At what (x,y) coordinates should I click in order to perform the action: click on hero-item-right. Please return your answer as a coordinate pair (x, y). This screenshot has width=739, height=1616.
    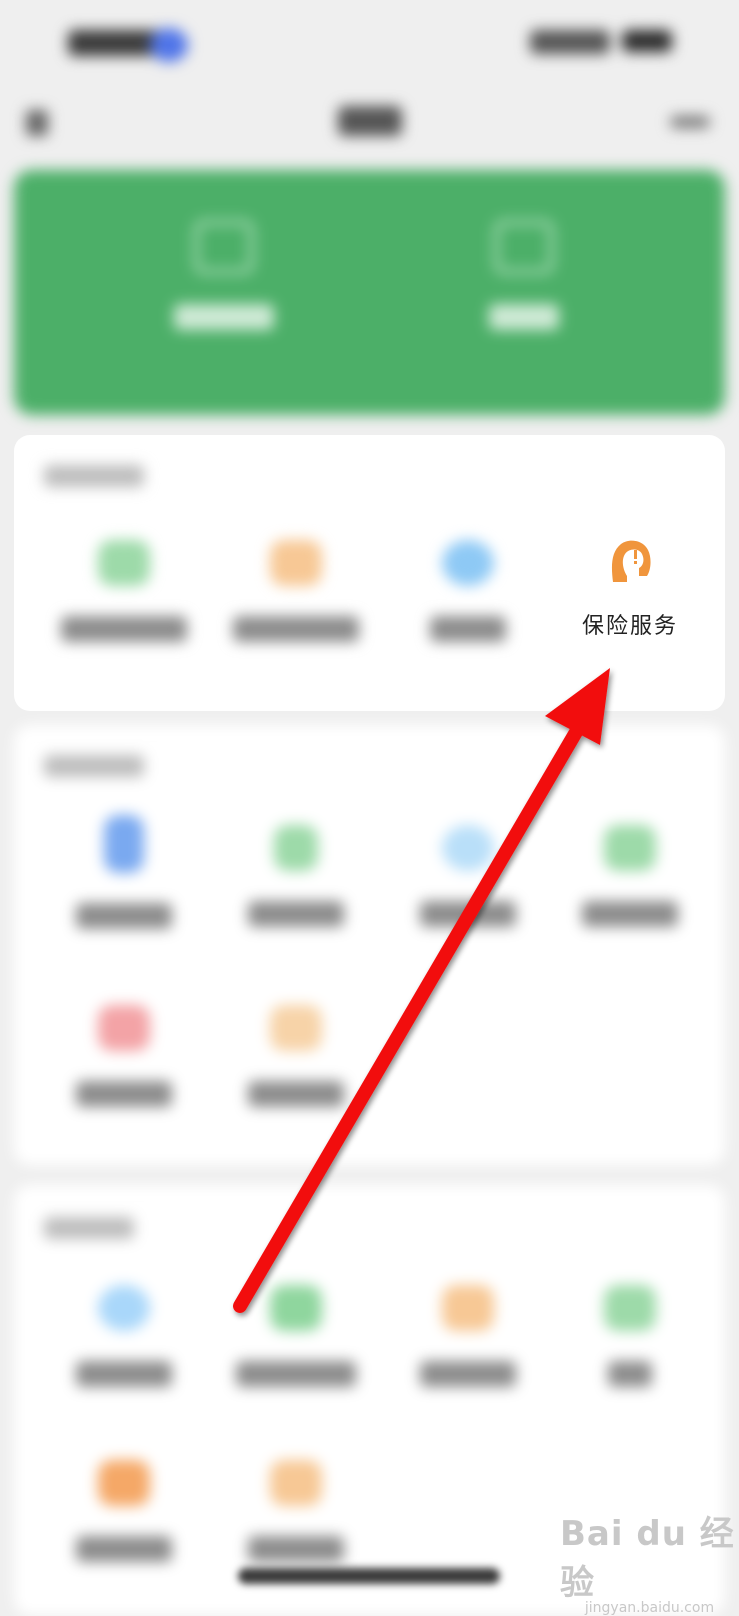
    Looking at the image, I should click on (524, 275).